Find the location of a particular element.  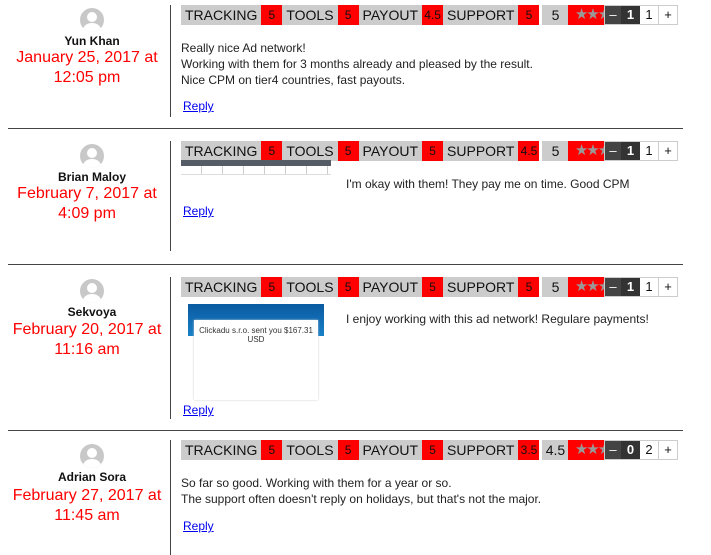

author-name: Yun Khan is located at coordinates (92, 41).